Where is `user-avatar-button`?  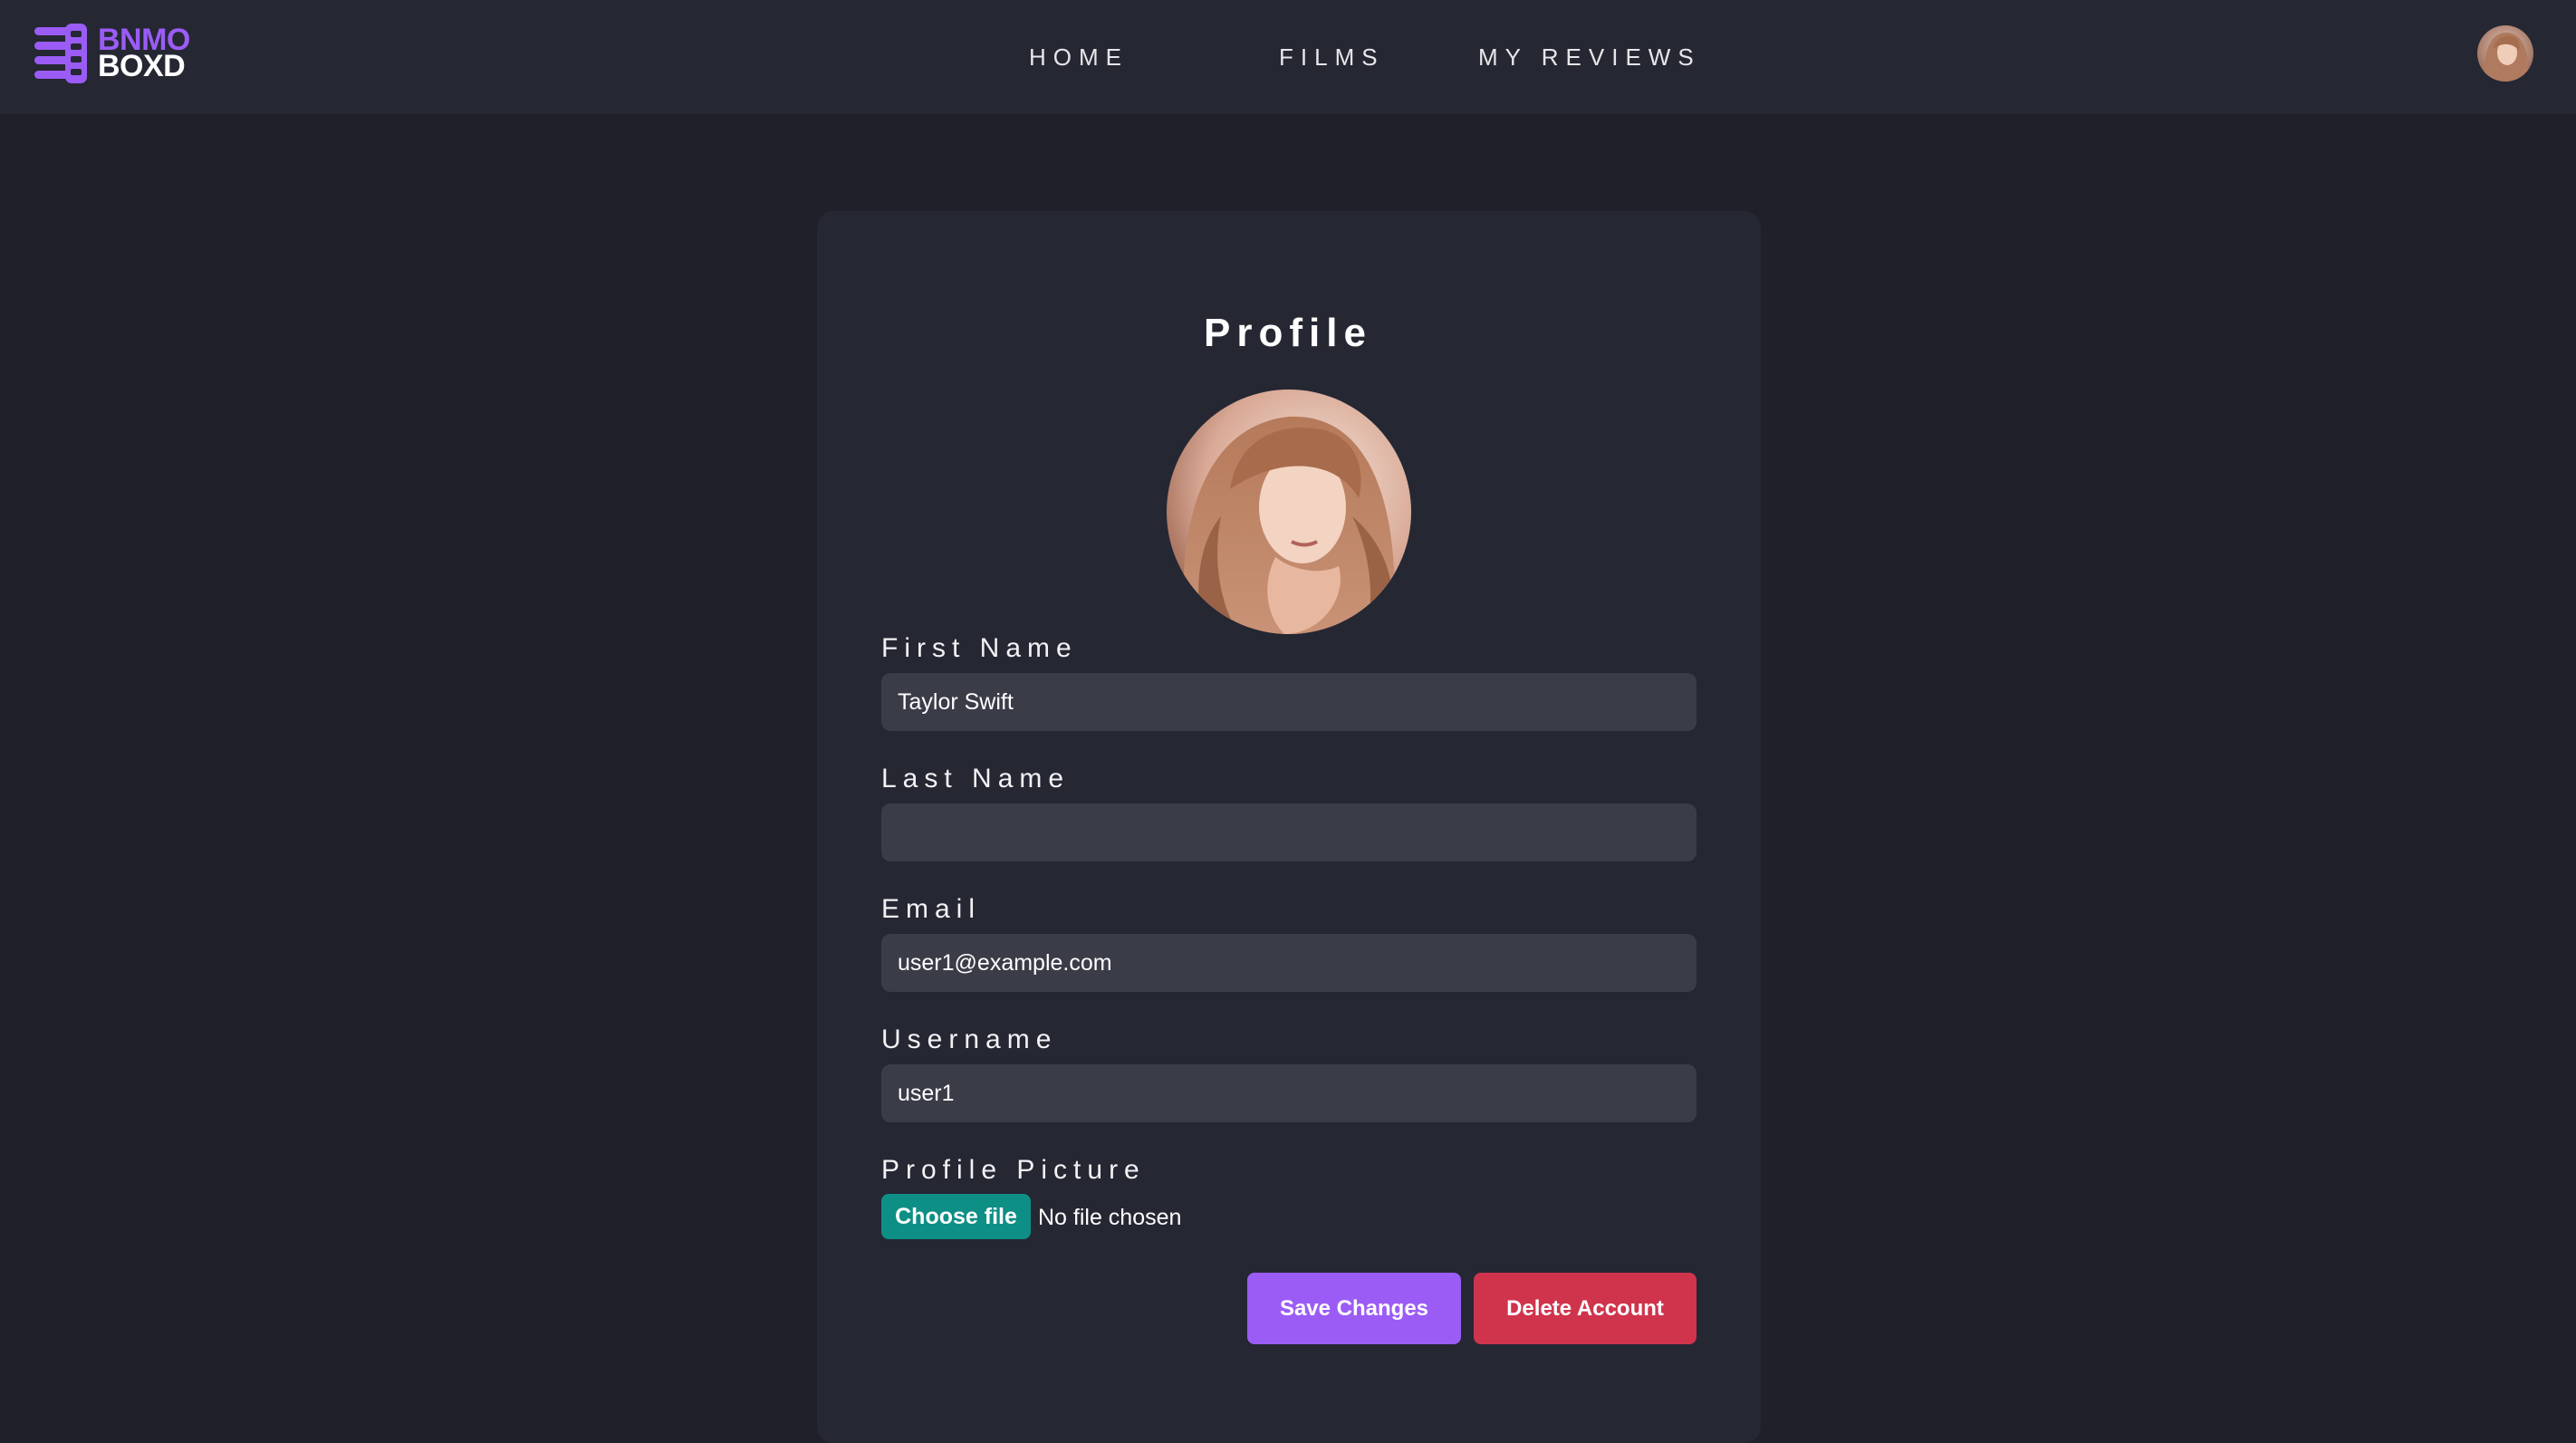 user-avatar-button is located at coordinates (2505, 53).